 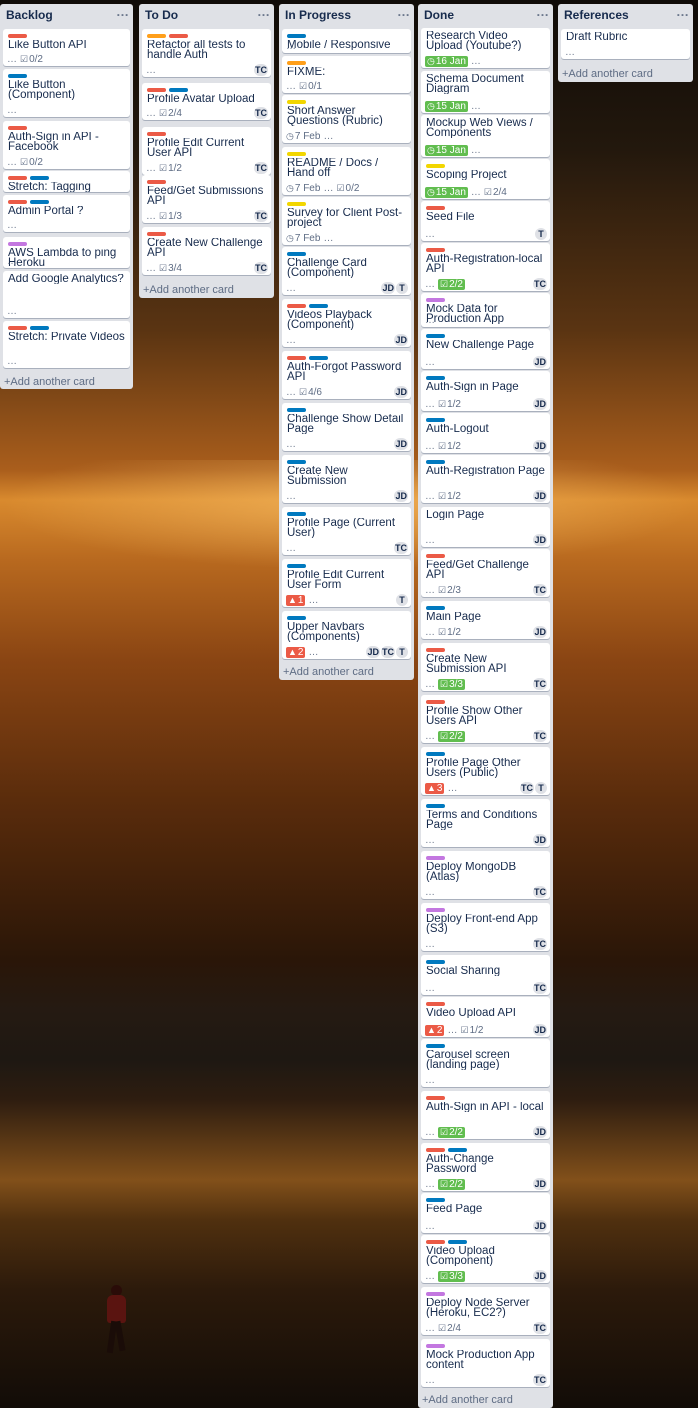 What do you see at coordinates (485, 1017) in the screenshot?
I see `card-video-upload-api: Video Upload API ▲ 2… ☑ 1/2 JD` at bounding box center [485, 1017].